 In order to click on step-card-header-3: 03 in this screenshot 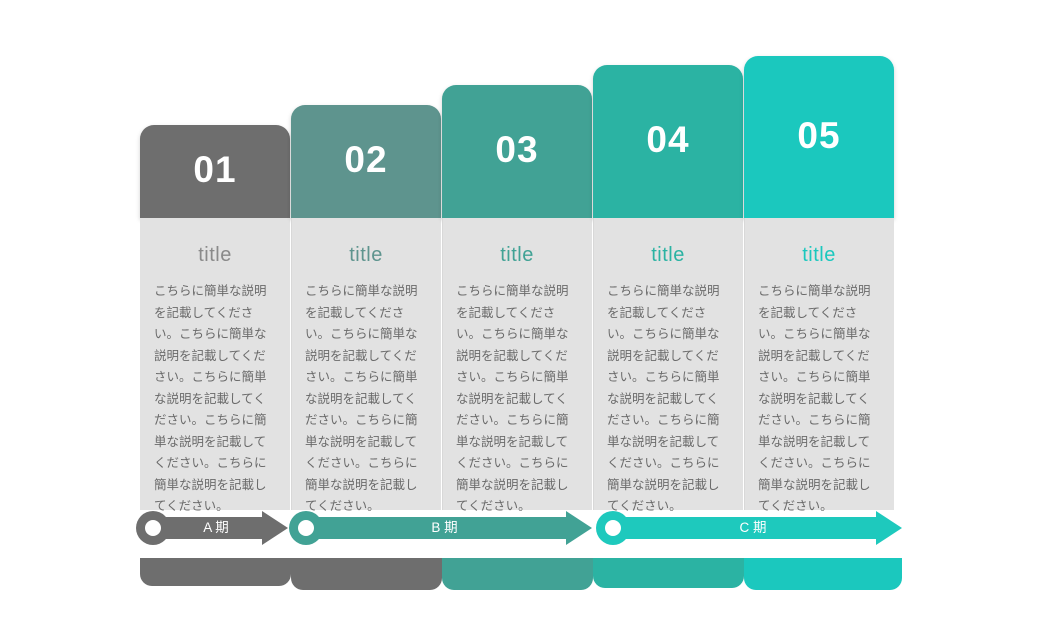, I will do `click(517, 151)`.